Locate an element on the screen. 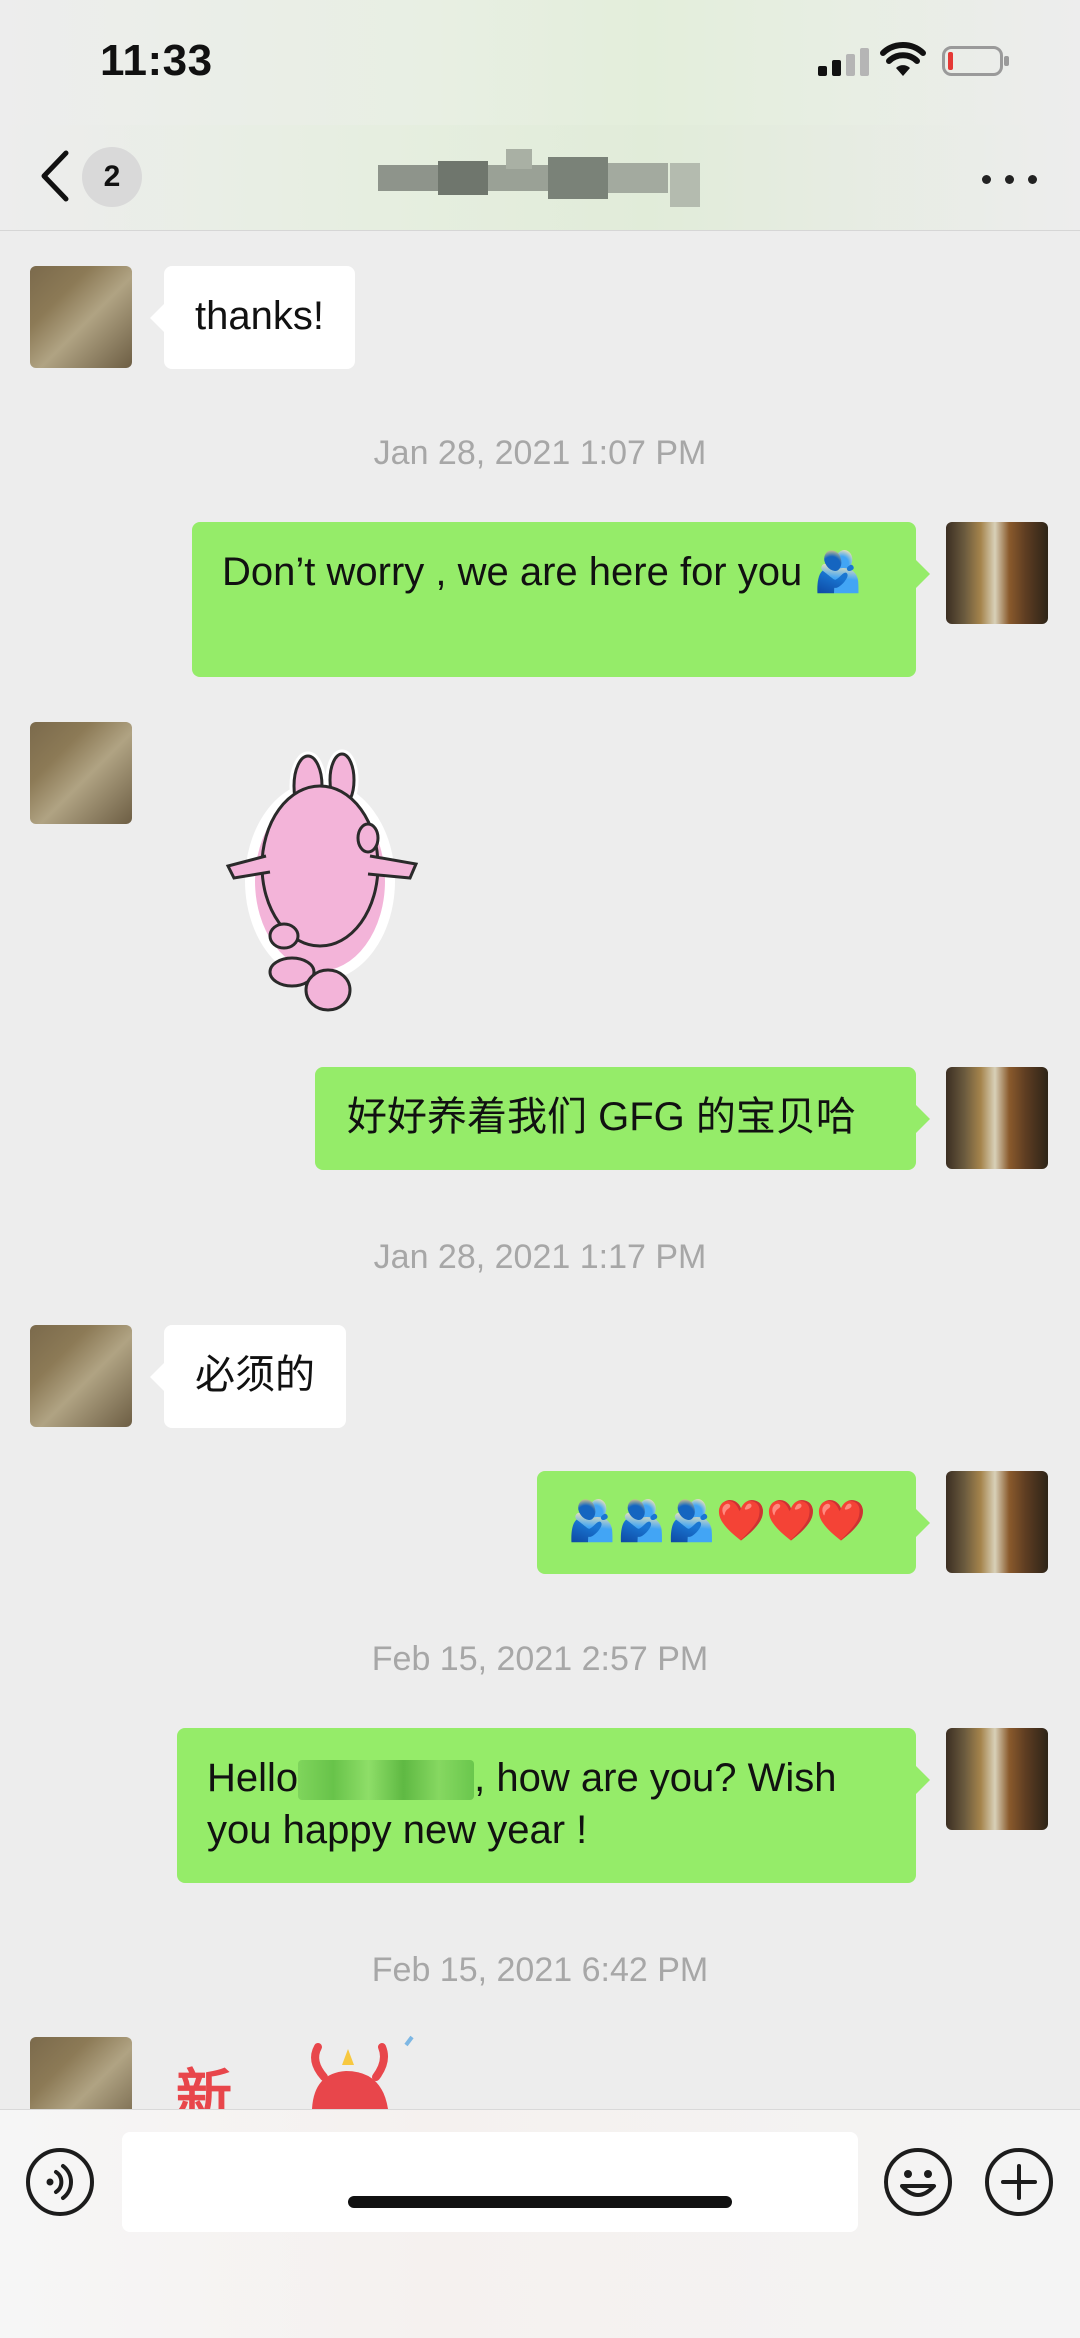 This screenshot has height=2338, width=1080. message-text: 好好养着我们 GFG 的宝贝哈 is located at coordinates (601, 1117).